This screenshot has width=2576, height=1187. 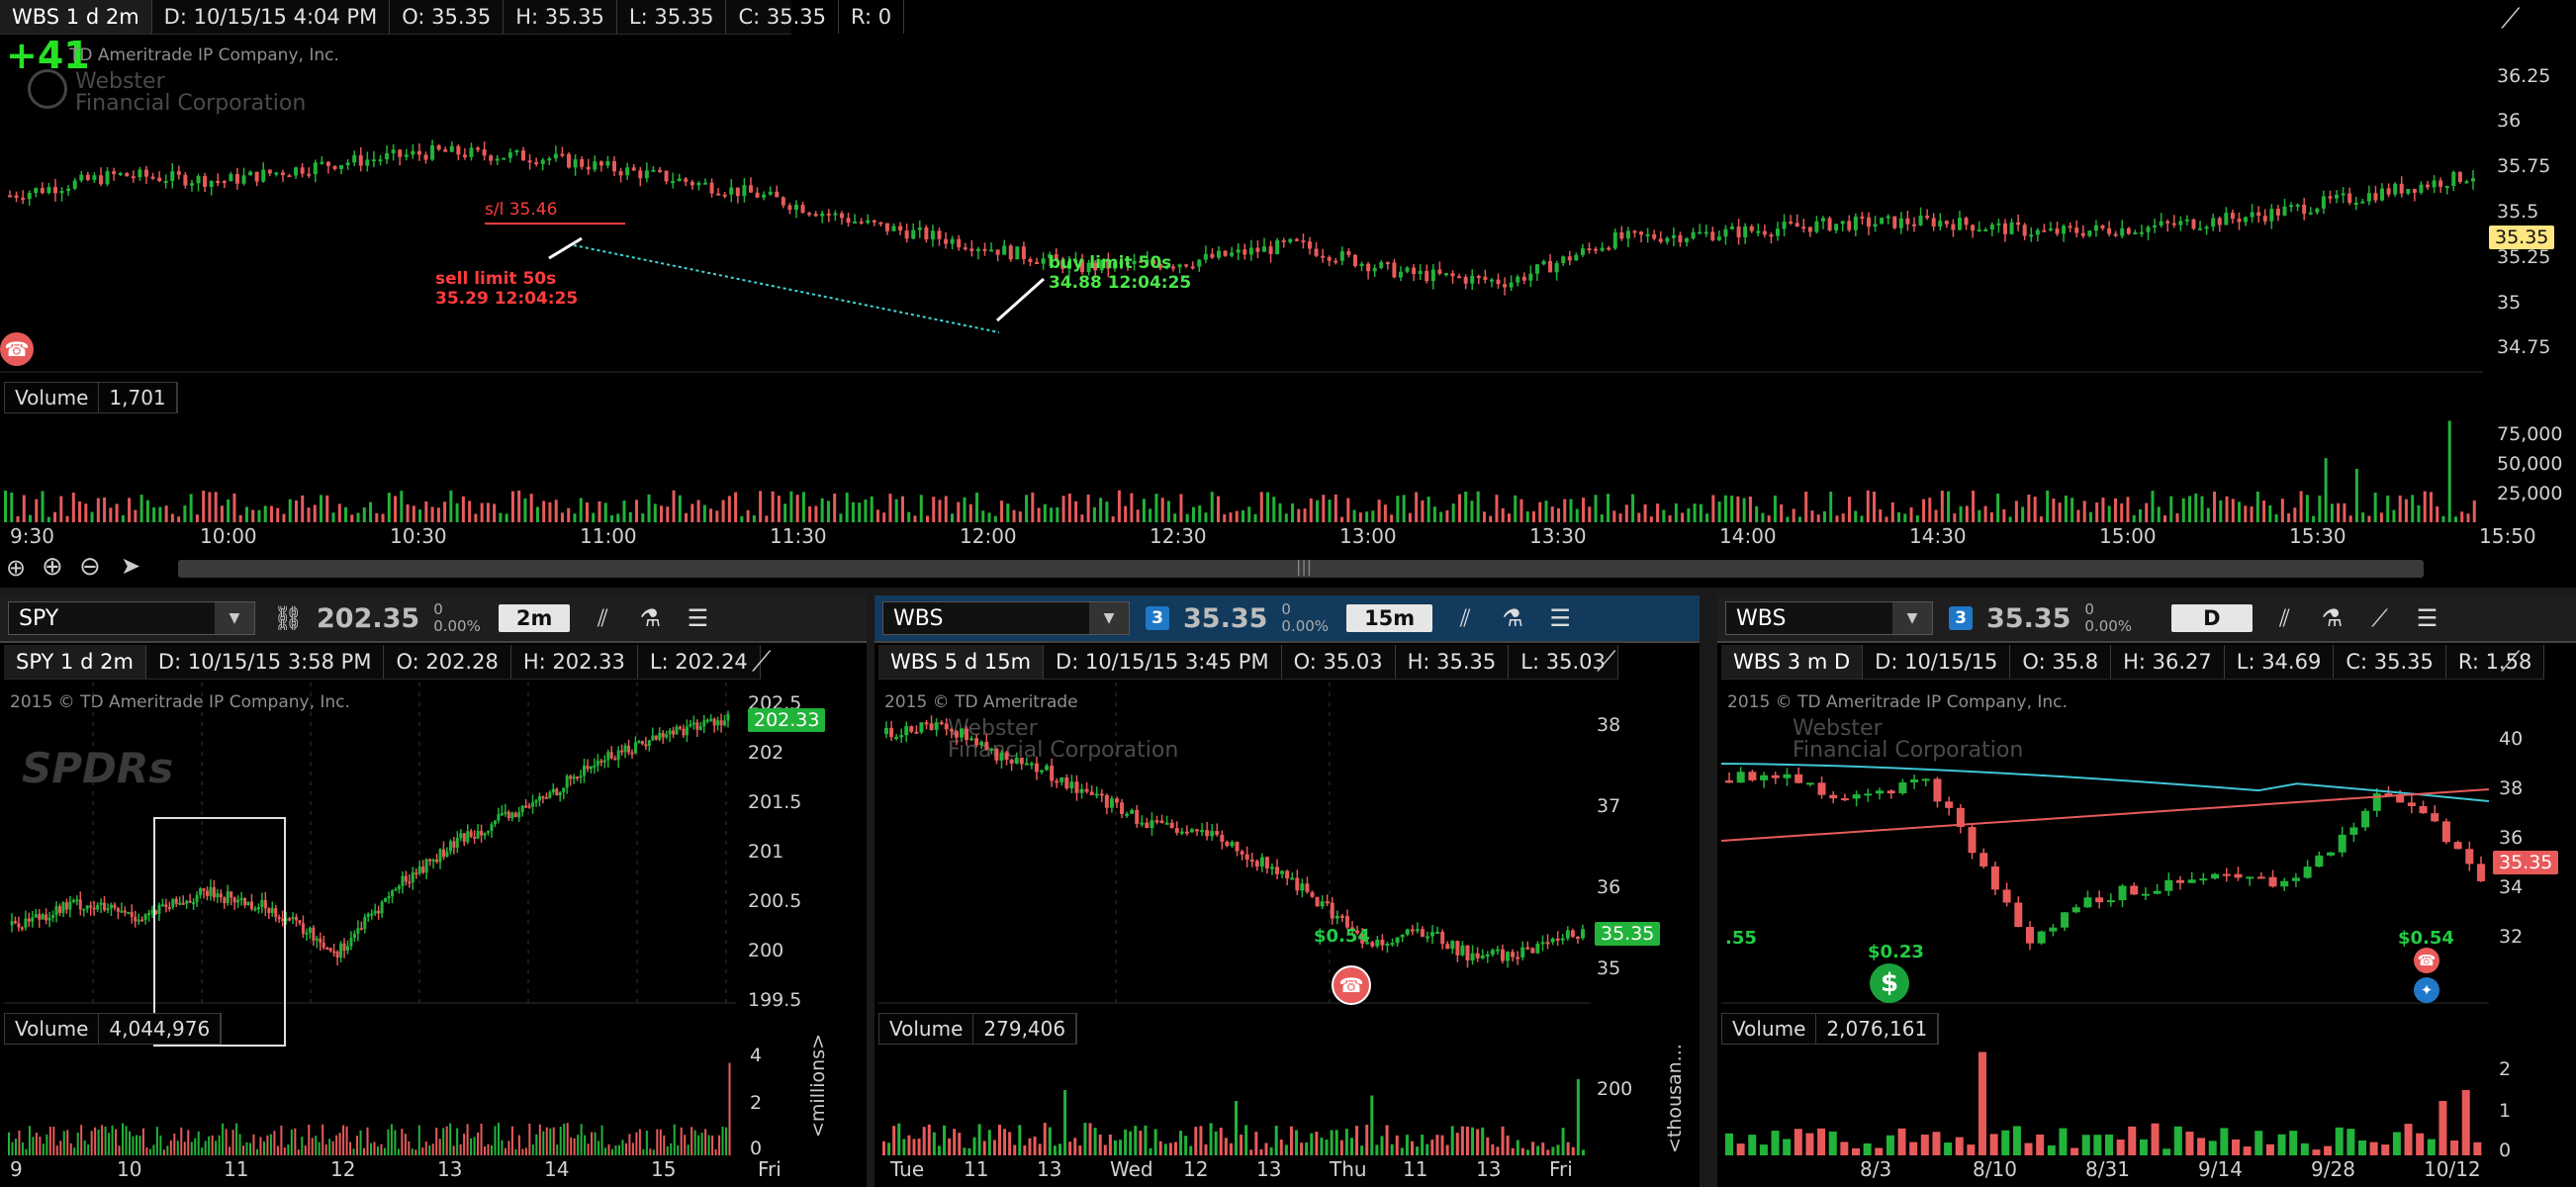 I want to click on main-volume-chart, so click(x=1241, y=468).